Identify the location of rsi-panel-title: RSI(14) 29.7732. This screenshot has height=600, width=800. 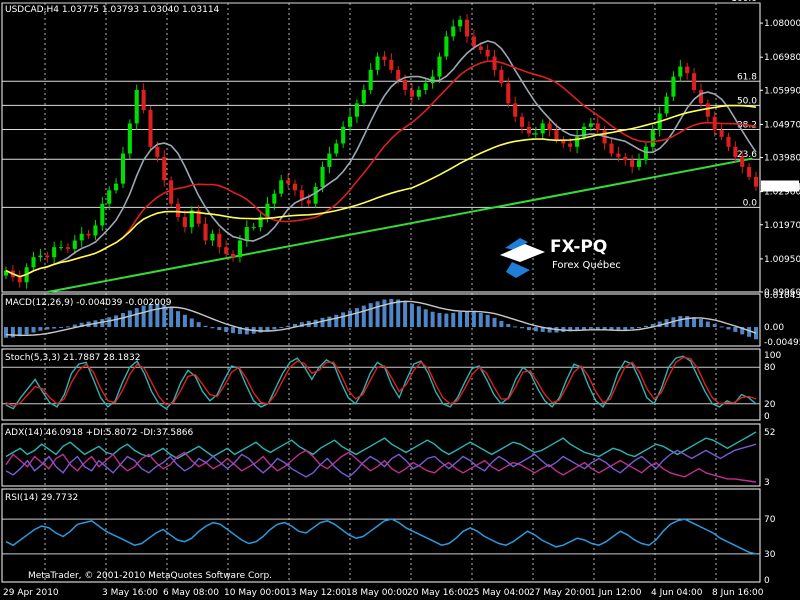
(41, 498).